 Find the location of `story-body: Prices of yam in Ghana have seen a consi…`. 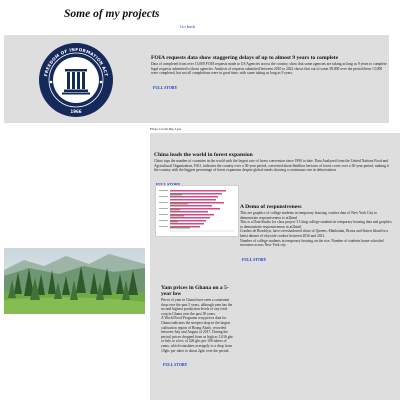

story-body: Prices of yam in Ghana have seen a consi… is located at coordinates (197, 325).